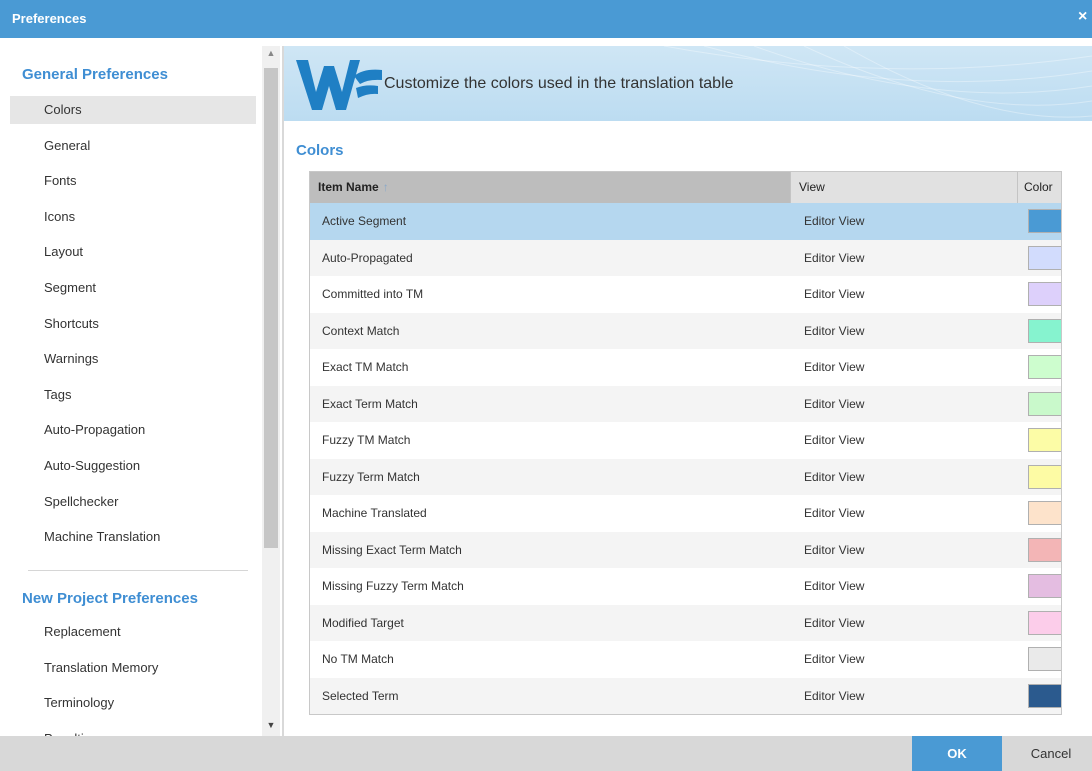  Describe the element at coordinates (373, 294) in the screenshot. I see `item-name-cell: Committed into TM` at that location.